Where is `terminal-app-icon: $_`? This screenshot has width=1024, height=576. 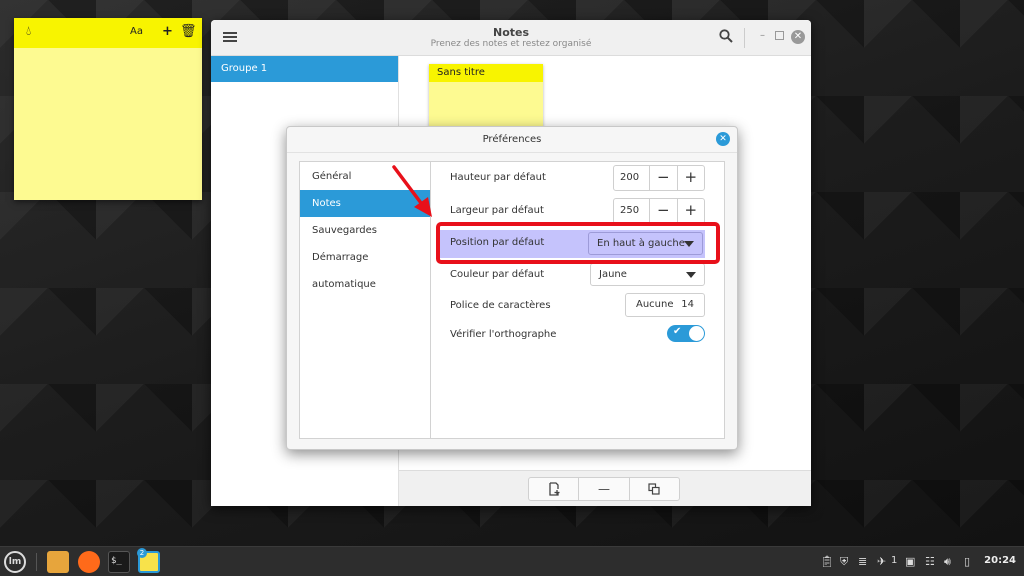
terminal-app-icon: $_ is located at coordinates (119, 562).